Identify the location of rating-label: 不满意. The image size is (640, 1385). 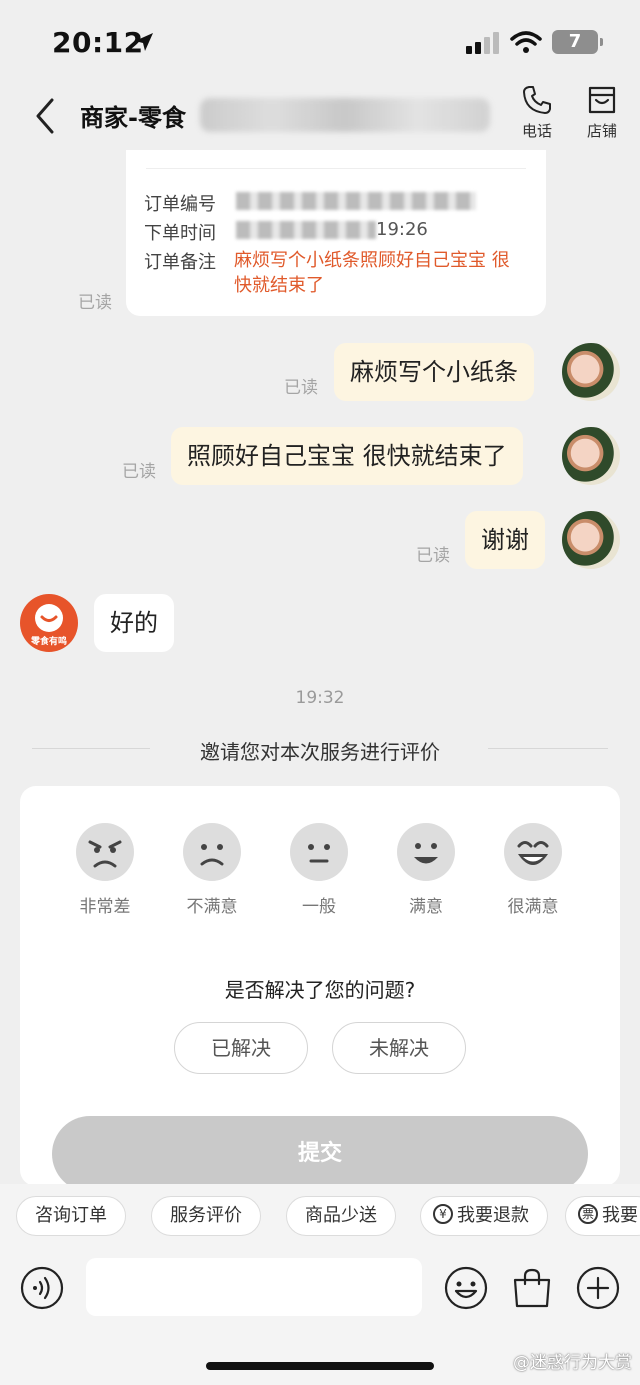
(212, 907).